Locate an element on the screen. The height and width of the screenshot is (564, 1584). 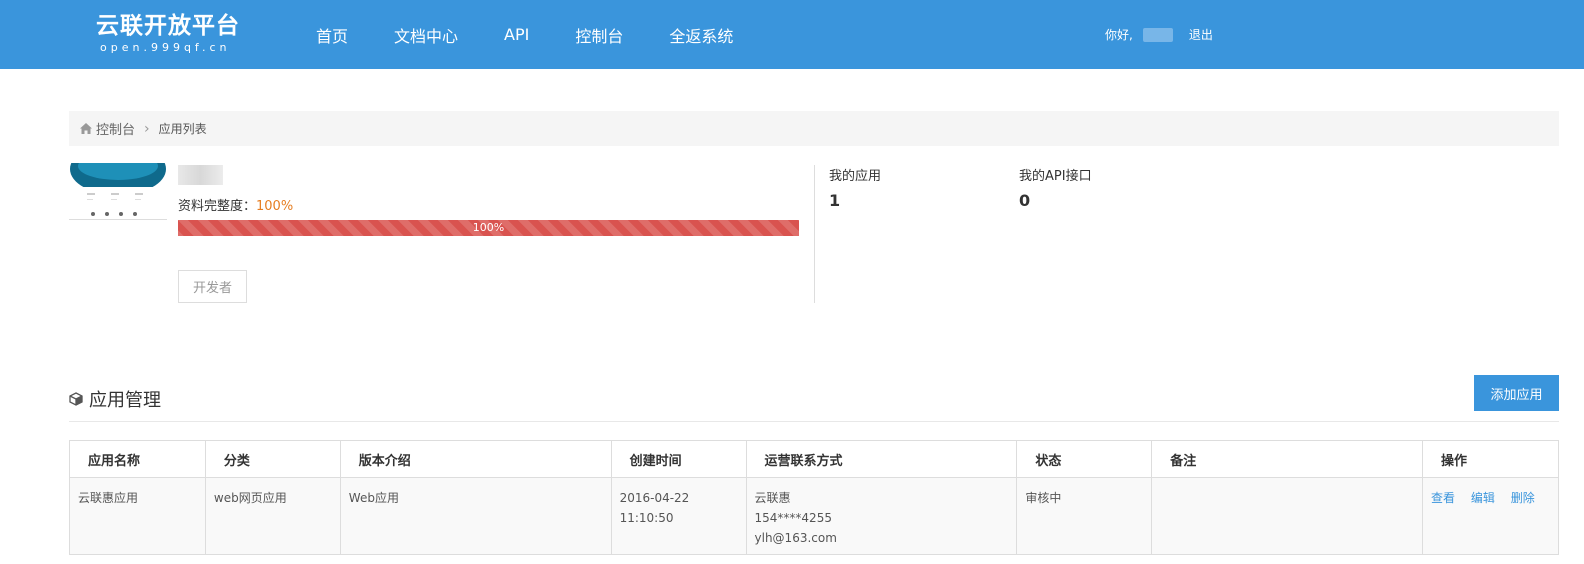
logo-subtitle: open.999qf.cn is located at coordinates (165, 47).